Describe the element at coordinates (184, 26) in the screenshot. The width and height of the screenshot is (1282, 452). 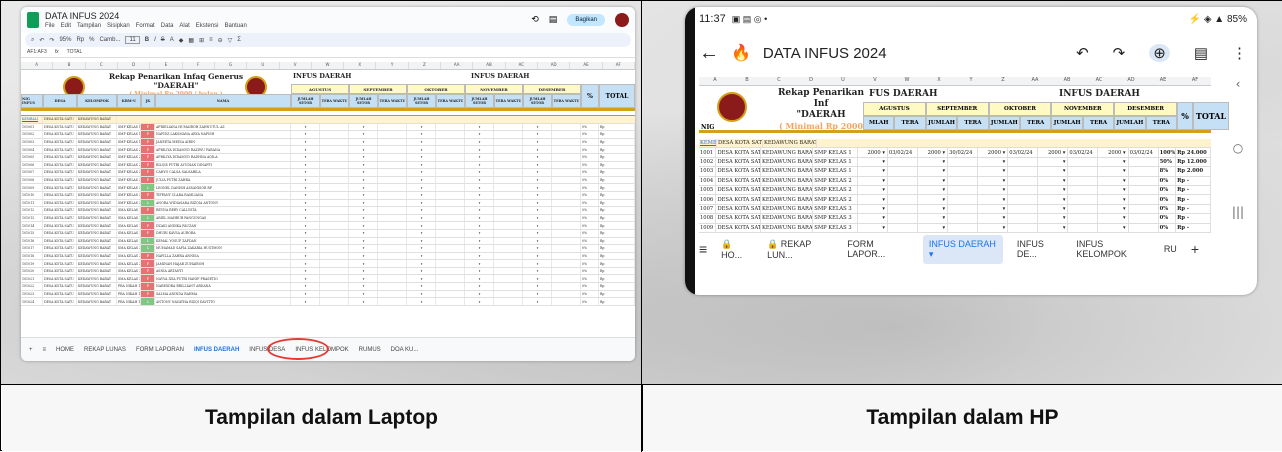
I see `menu-item-alat: Alat` at that location.